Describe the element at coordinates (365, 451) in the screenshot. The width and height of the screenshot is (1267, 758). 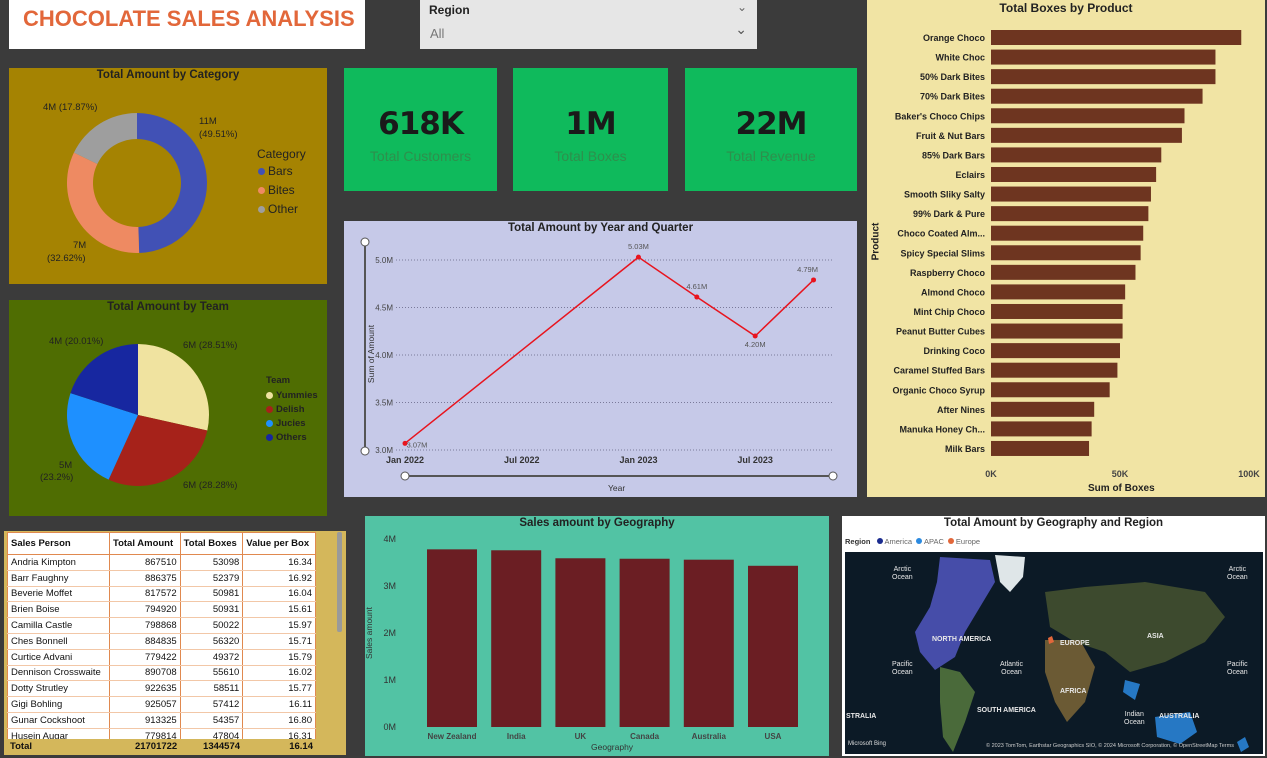
I see `y-zoom-handle-bottom` at that location.